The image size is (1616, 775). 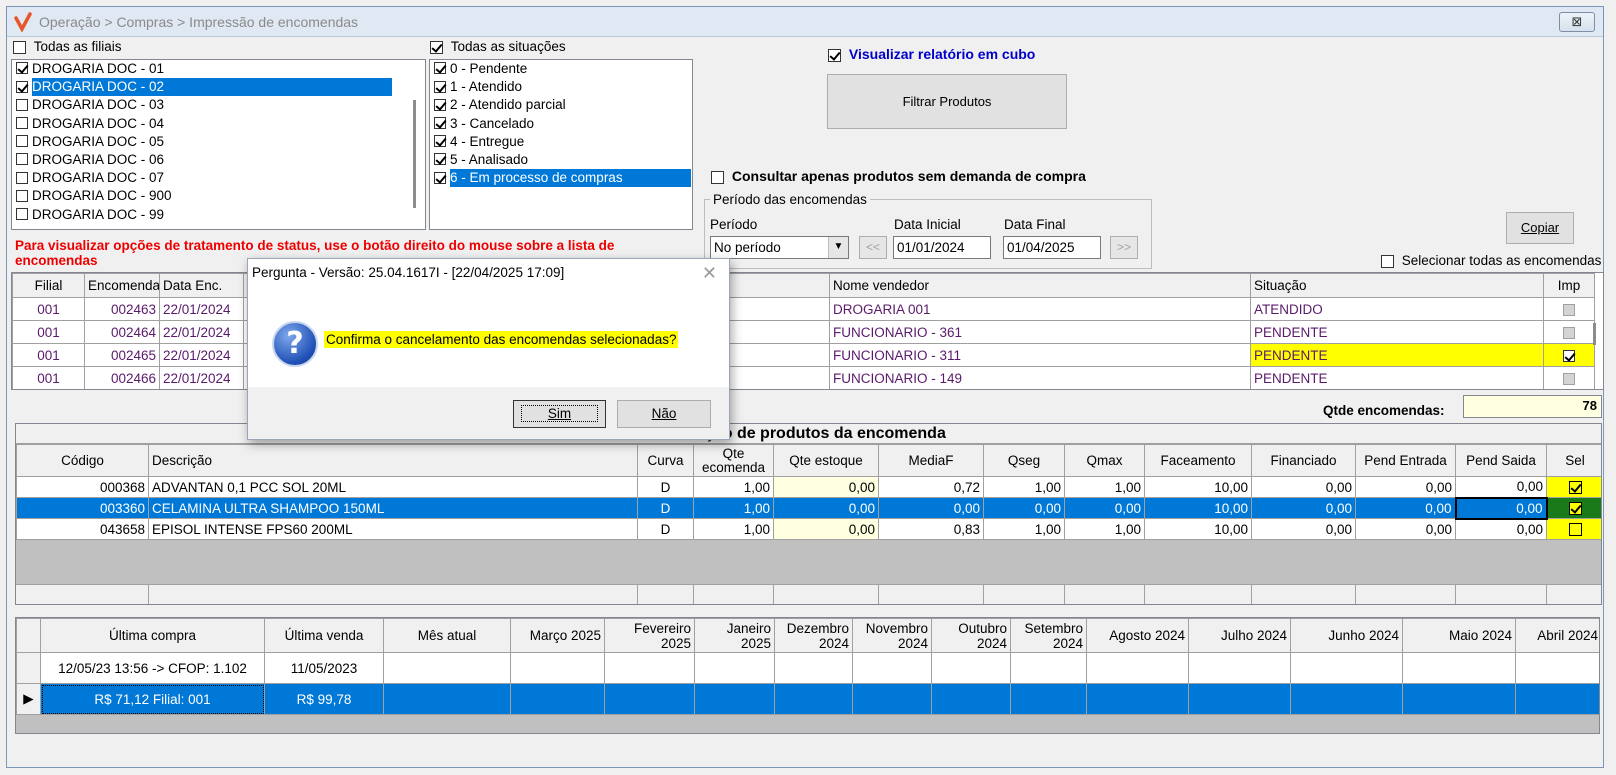 I want to click on selecionar-todas-checkbox: Selecionar todas as encomendas, so click(x=1491, y=260).